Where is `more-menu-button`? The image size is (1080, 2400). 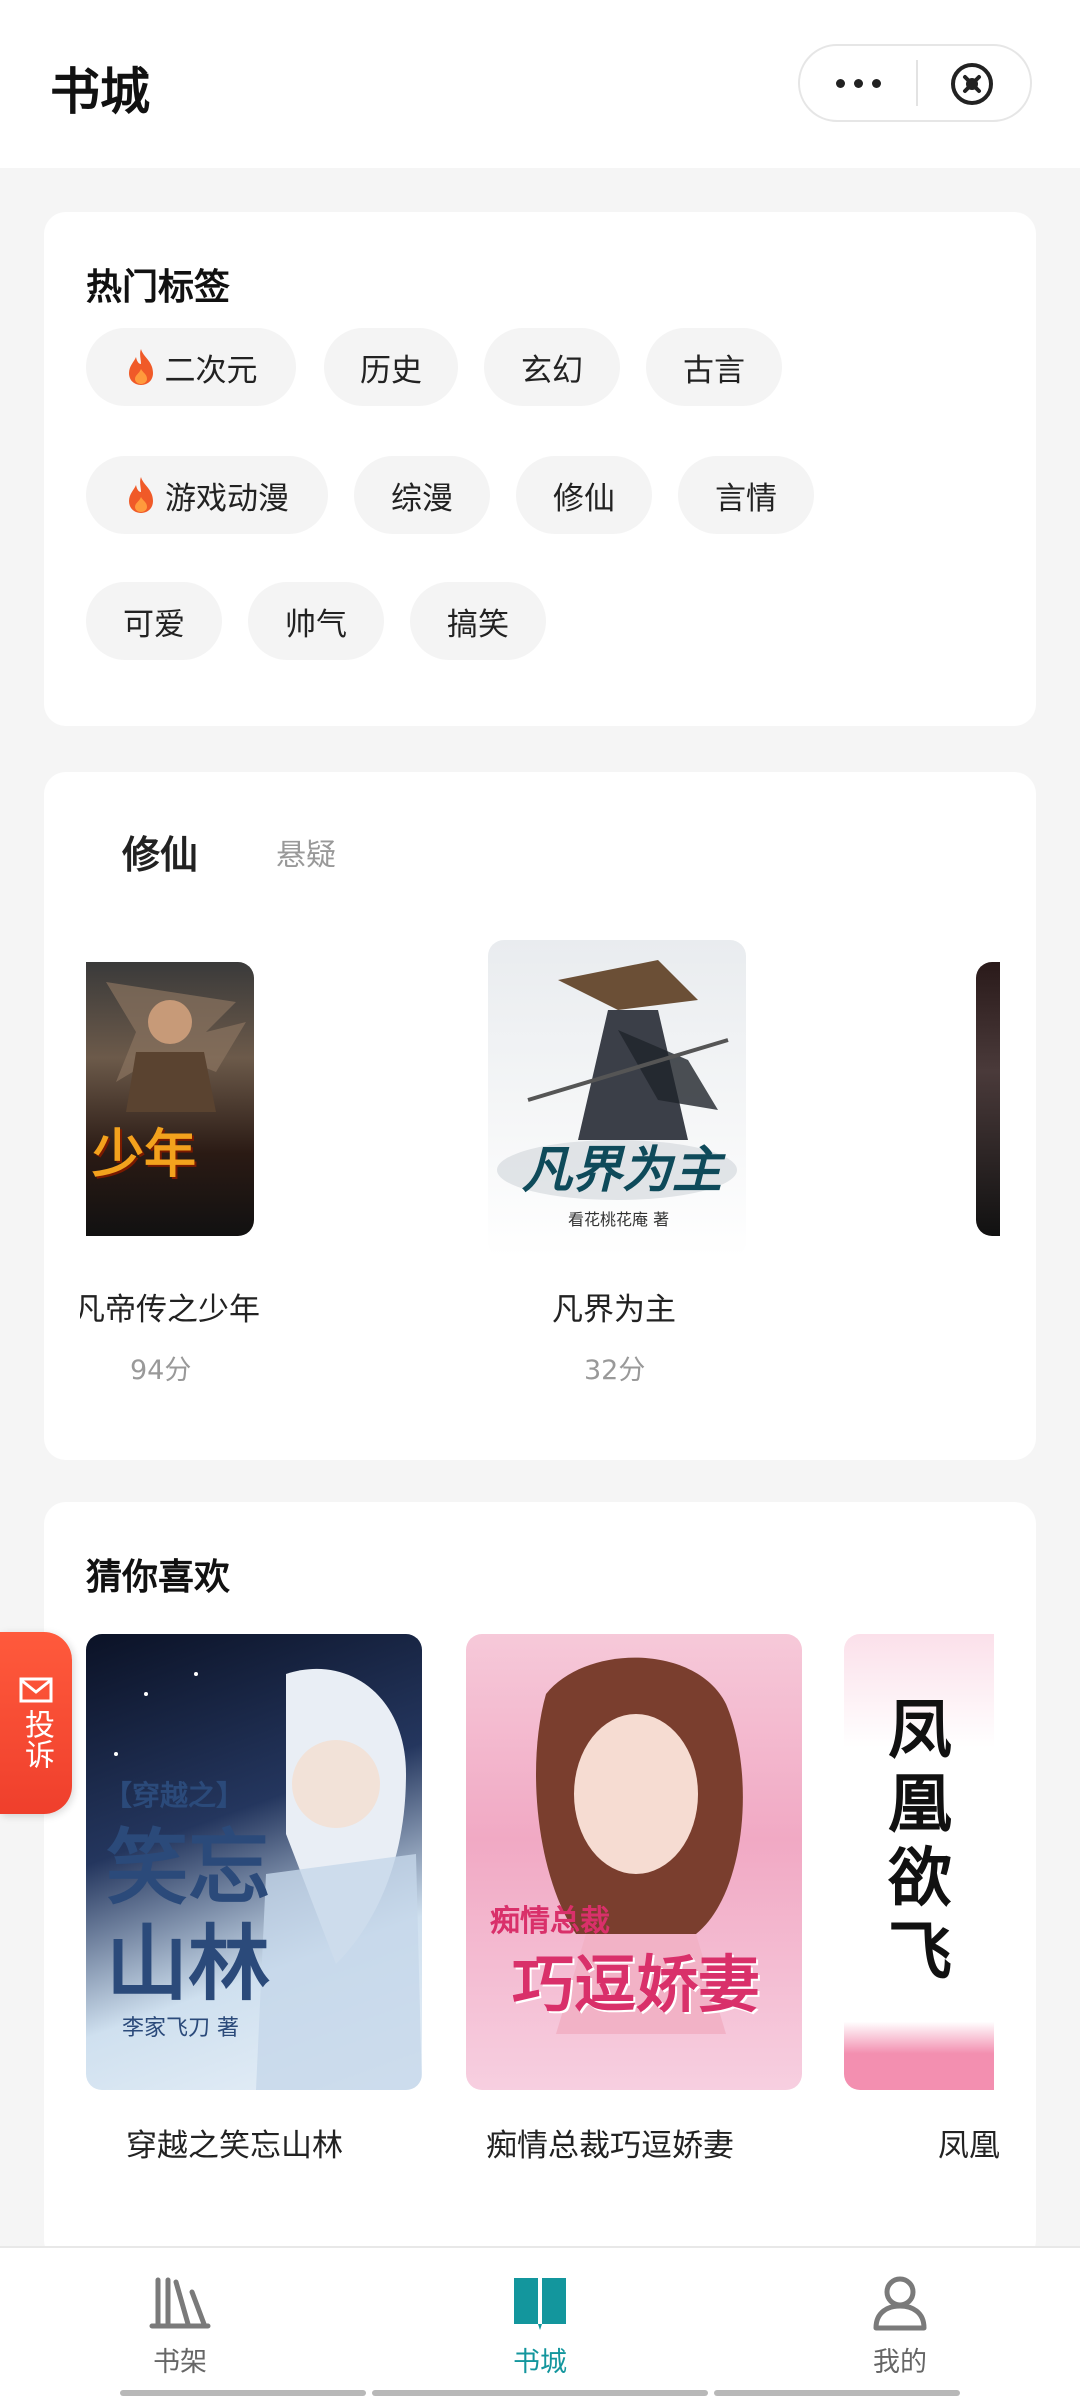 more-menu-button is located at coordinates (858, 83).